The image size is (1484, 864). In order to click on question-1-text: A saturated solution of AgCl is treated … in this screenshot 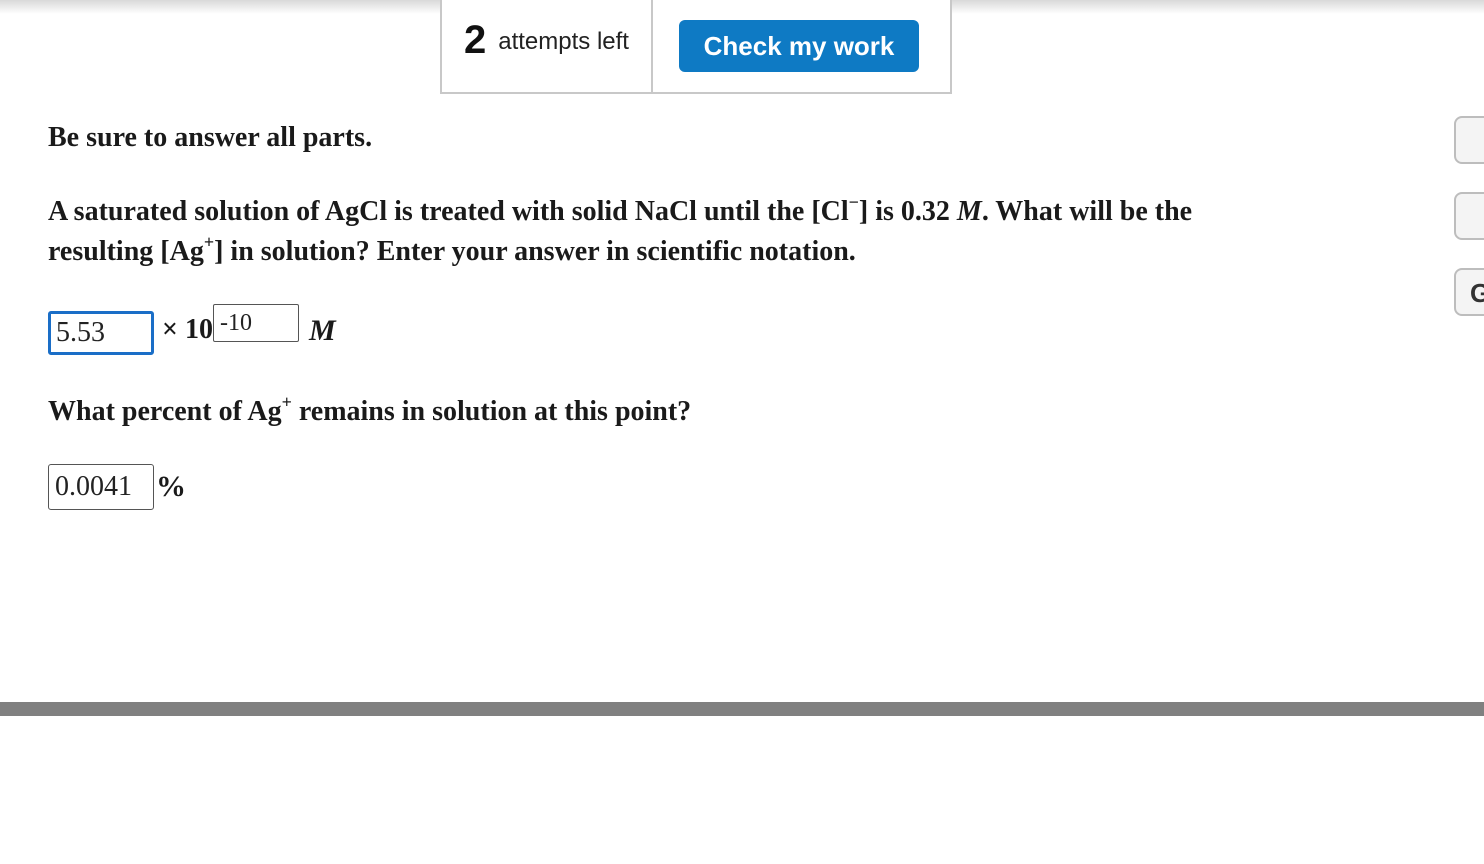, I will do `click(663, 232)`.